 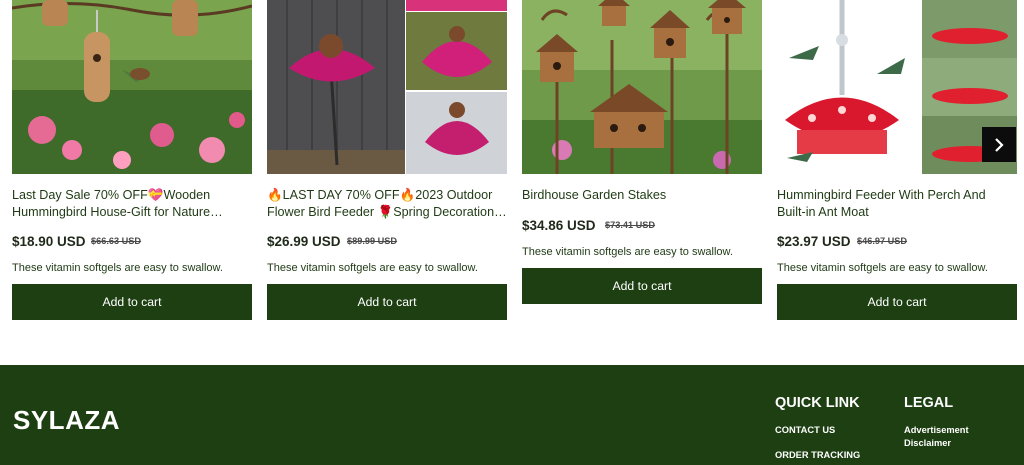 I want to click on product-title-line: 🔥LAST DAY 70% OFF🔥2023 Outdoor, so click(x=380, y=195).